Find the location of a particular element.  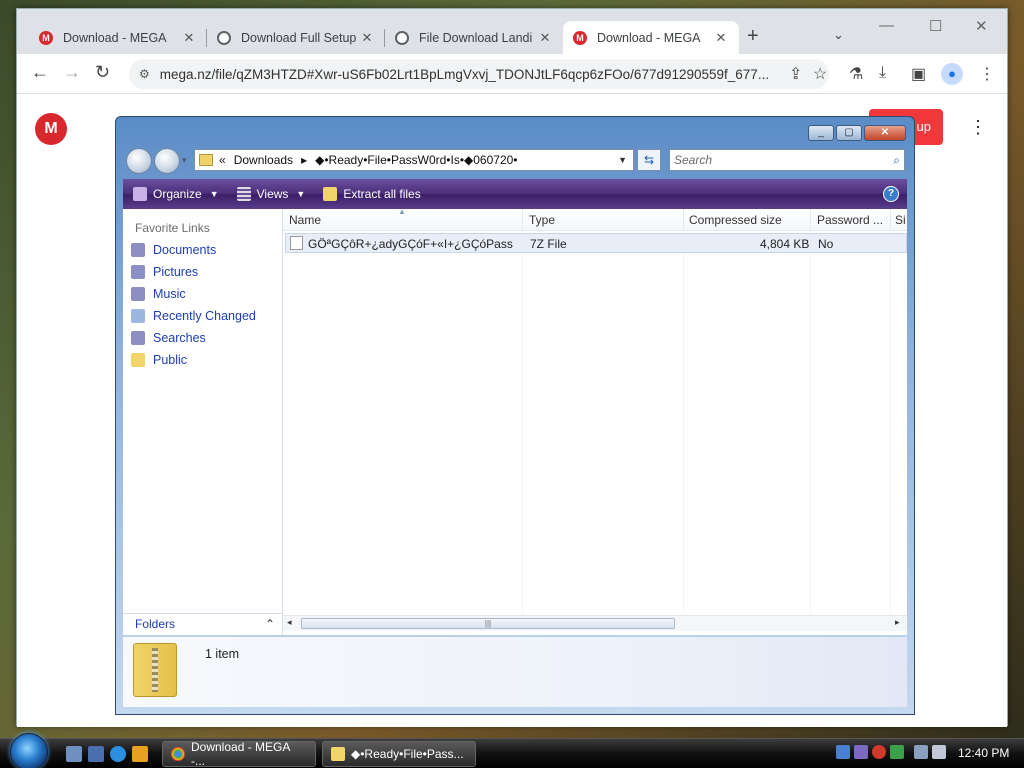

breadcrumb-current-folder: ◆•Ready•File•PassW0rd•Is•◆060720• is located at coordinates (416, 160).